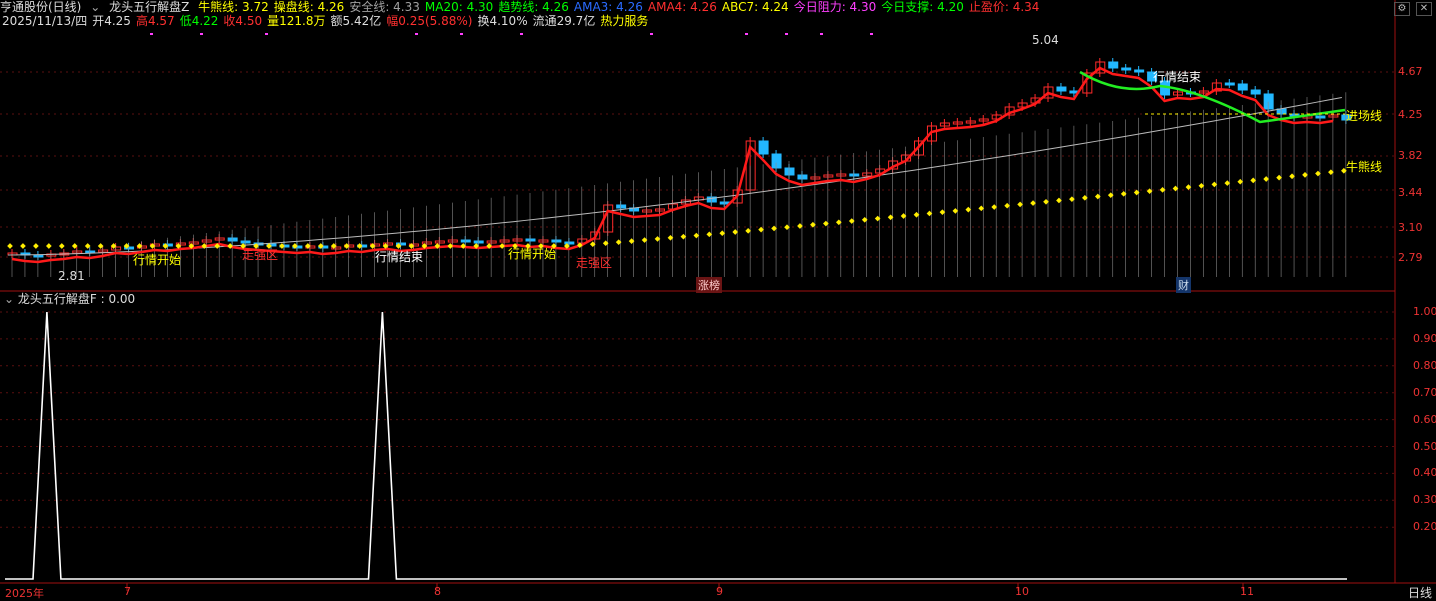 The width and height of the screenshot is (1436, 601). Describe the element at coordinates (709, 285) in the screenshot. I see `limitup-tag: 涨榜` at that location.